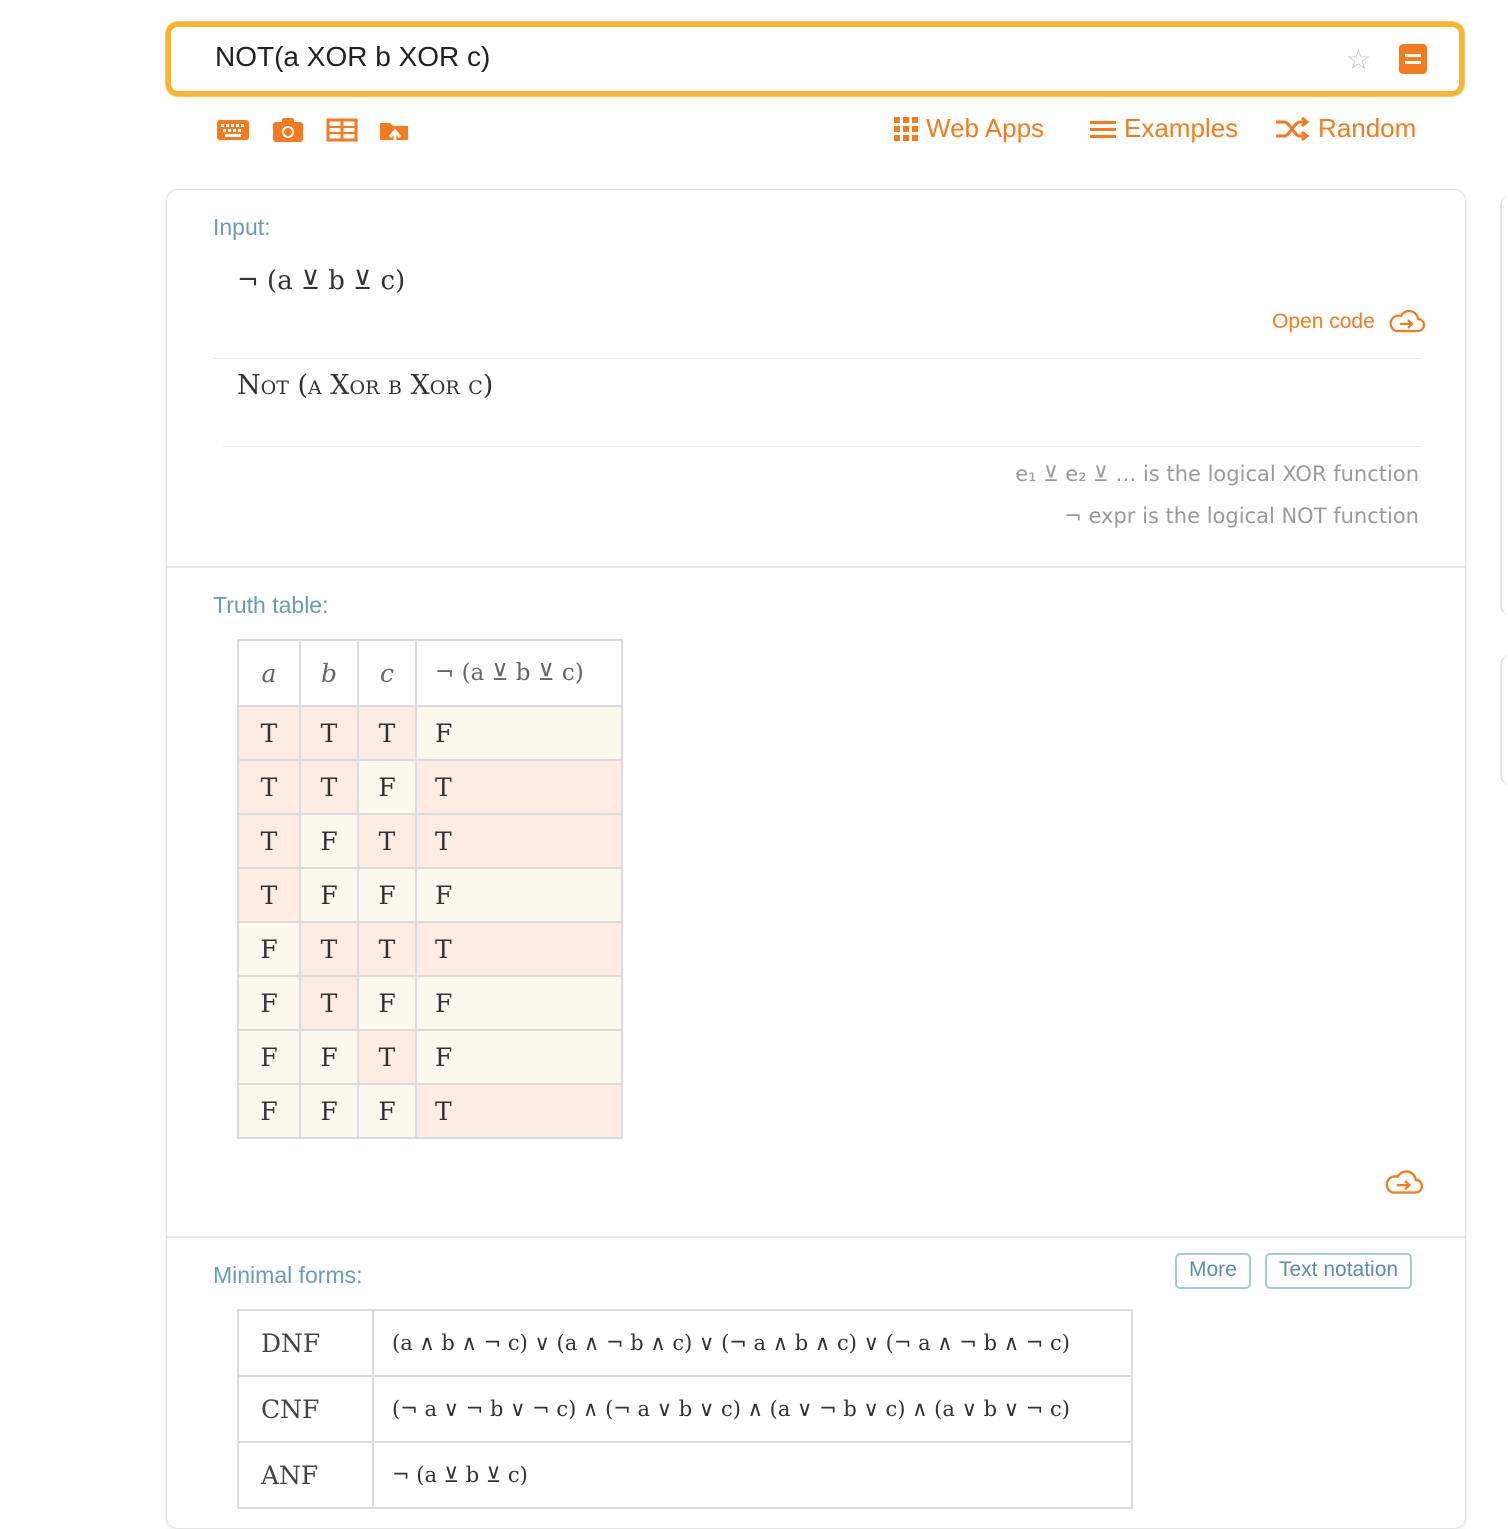 Image resolution: width=1508 pixels, height=1529 pixels. I want to click on header-b: b, so click(329, 673).